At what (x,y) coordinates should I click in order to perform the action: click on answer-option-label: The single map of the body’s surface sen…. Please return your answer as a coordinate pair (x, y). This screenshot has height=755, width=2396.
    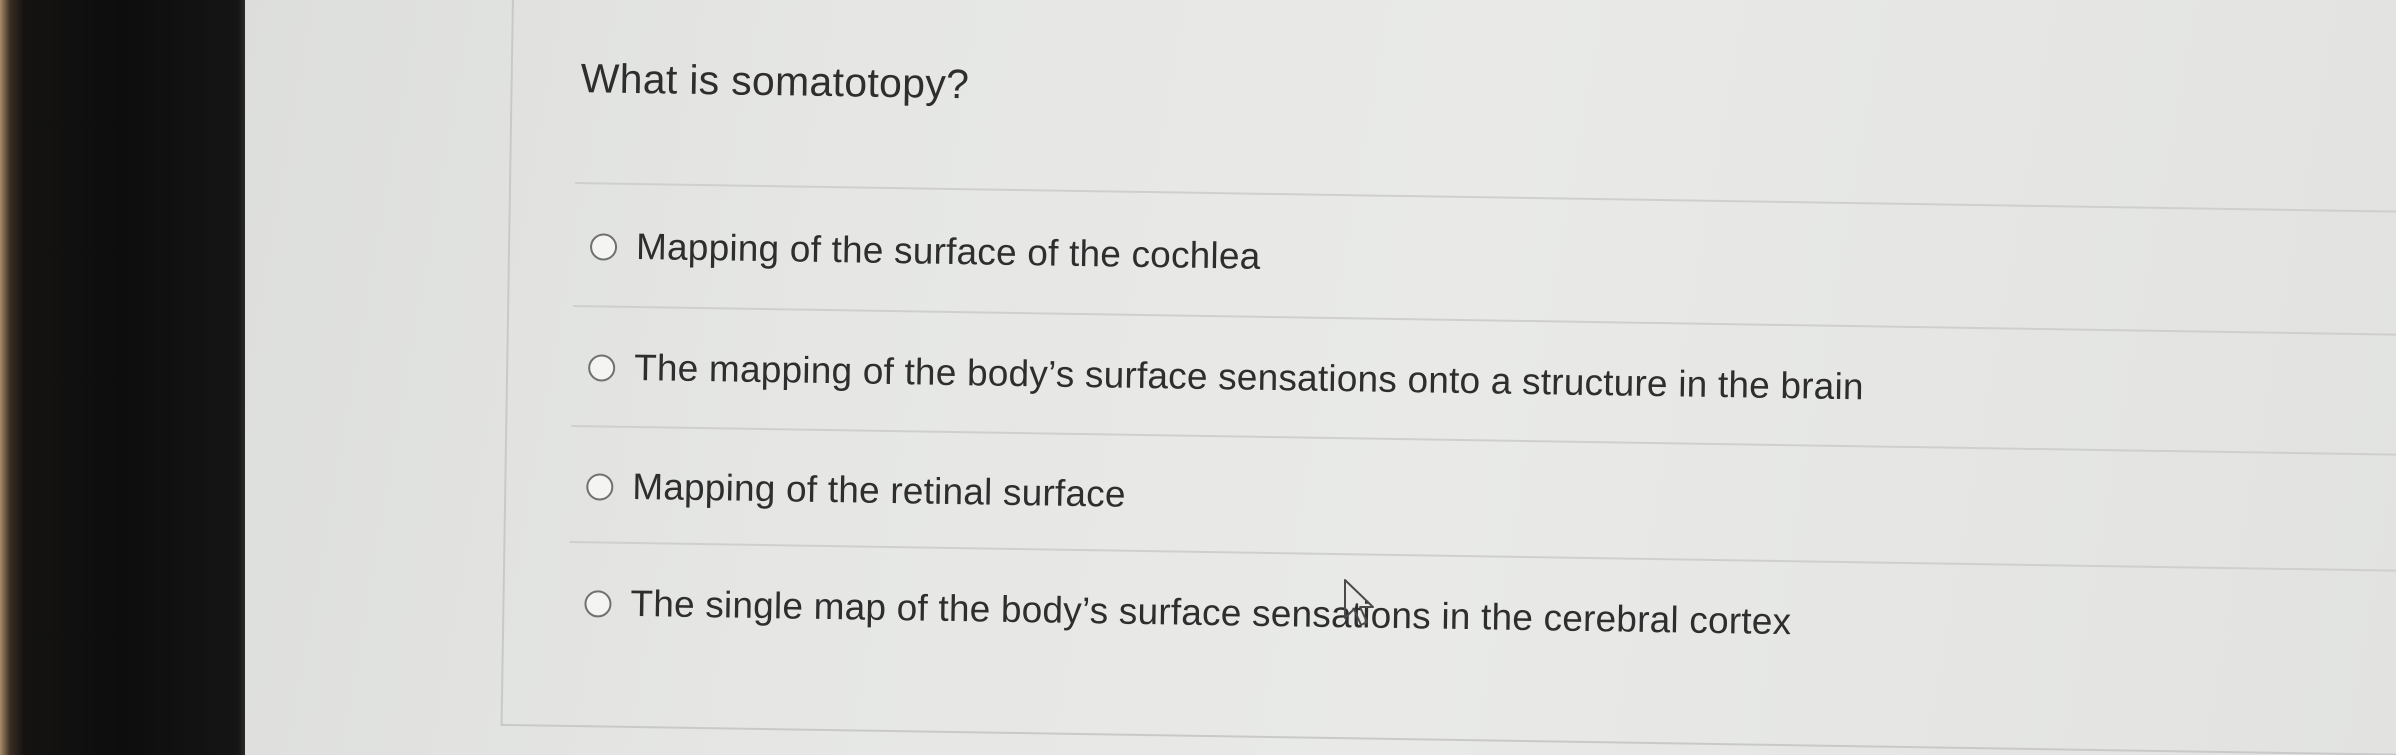
    Looking at the image, I should click on (1211, 612).